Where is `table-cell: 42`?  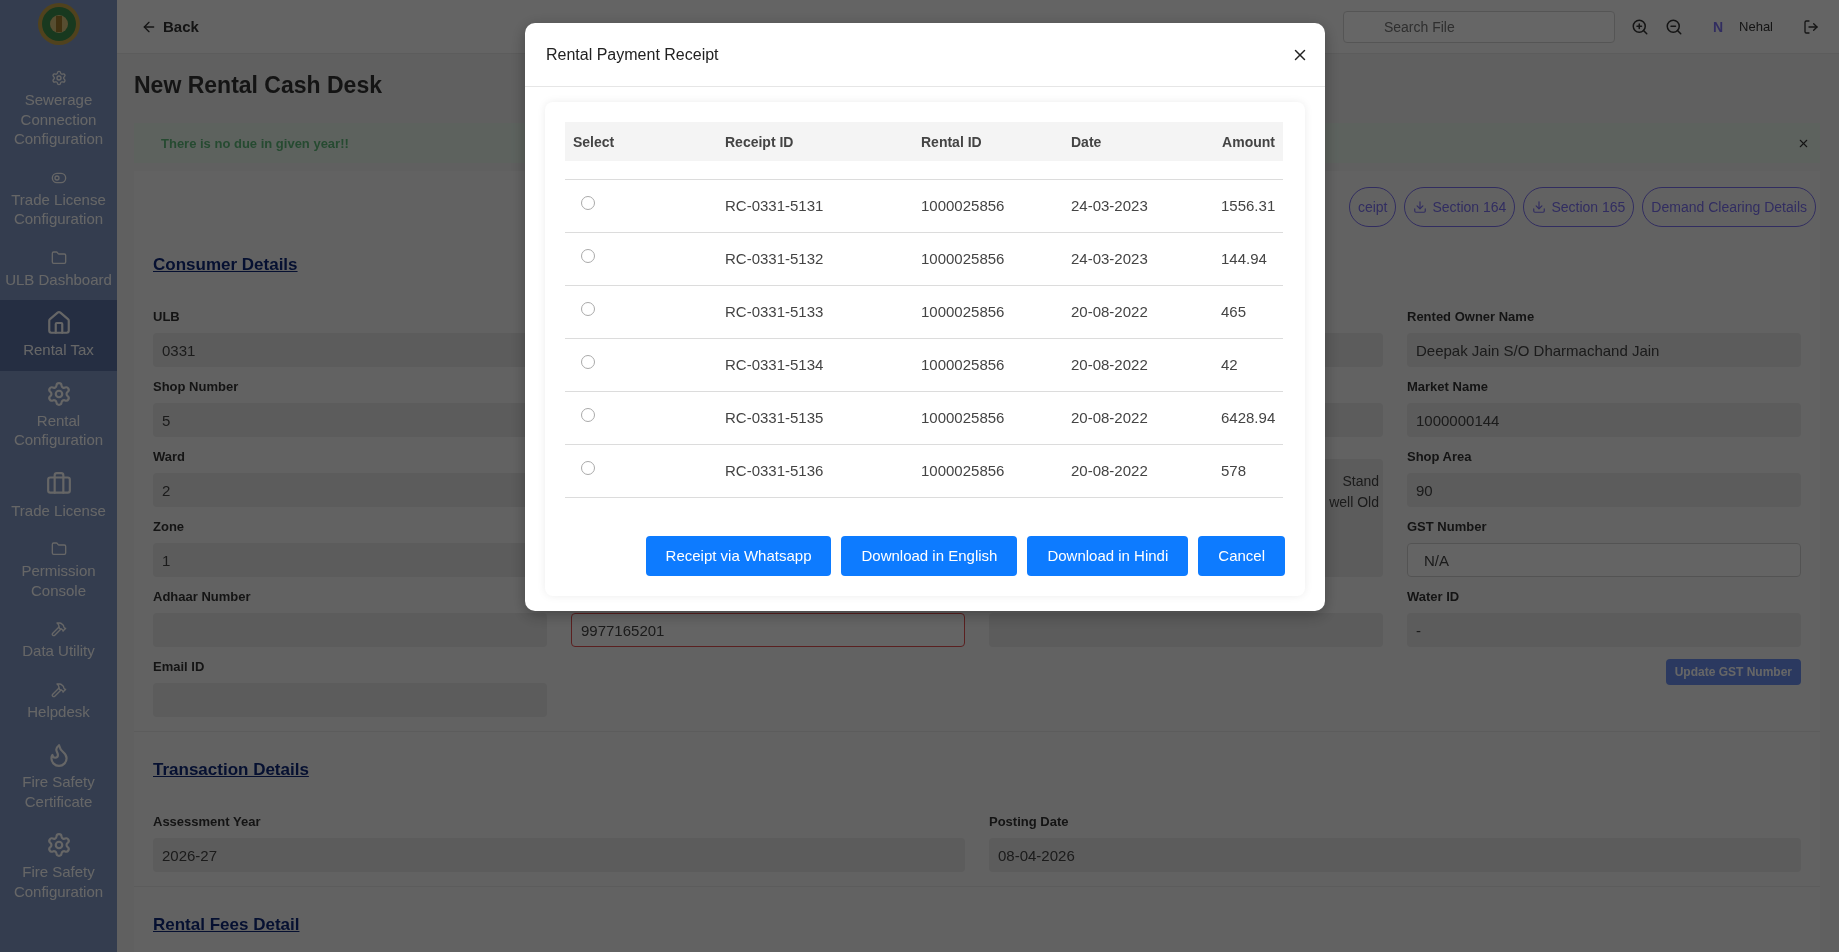 table-cell: 42 is located at coordinates (1248, 364).